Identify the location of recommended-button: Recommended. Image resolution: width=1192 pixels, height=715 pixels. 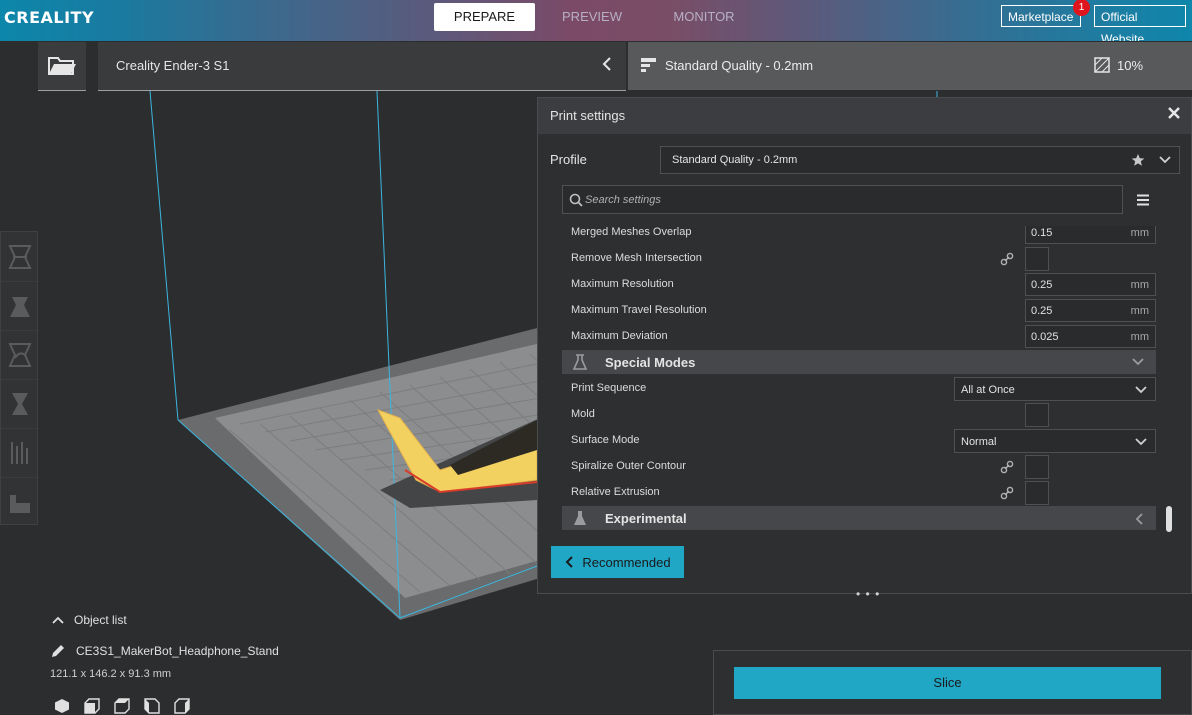
(617, 562).